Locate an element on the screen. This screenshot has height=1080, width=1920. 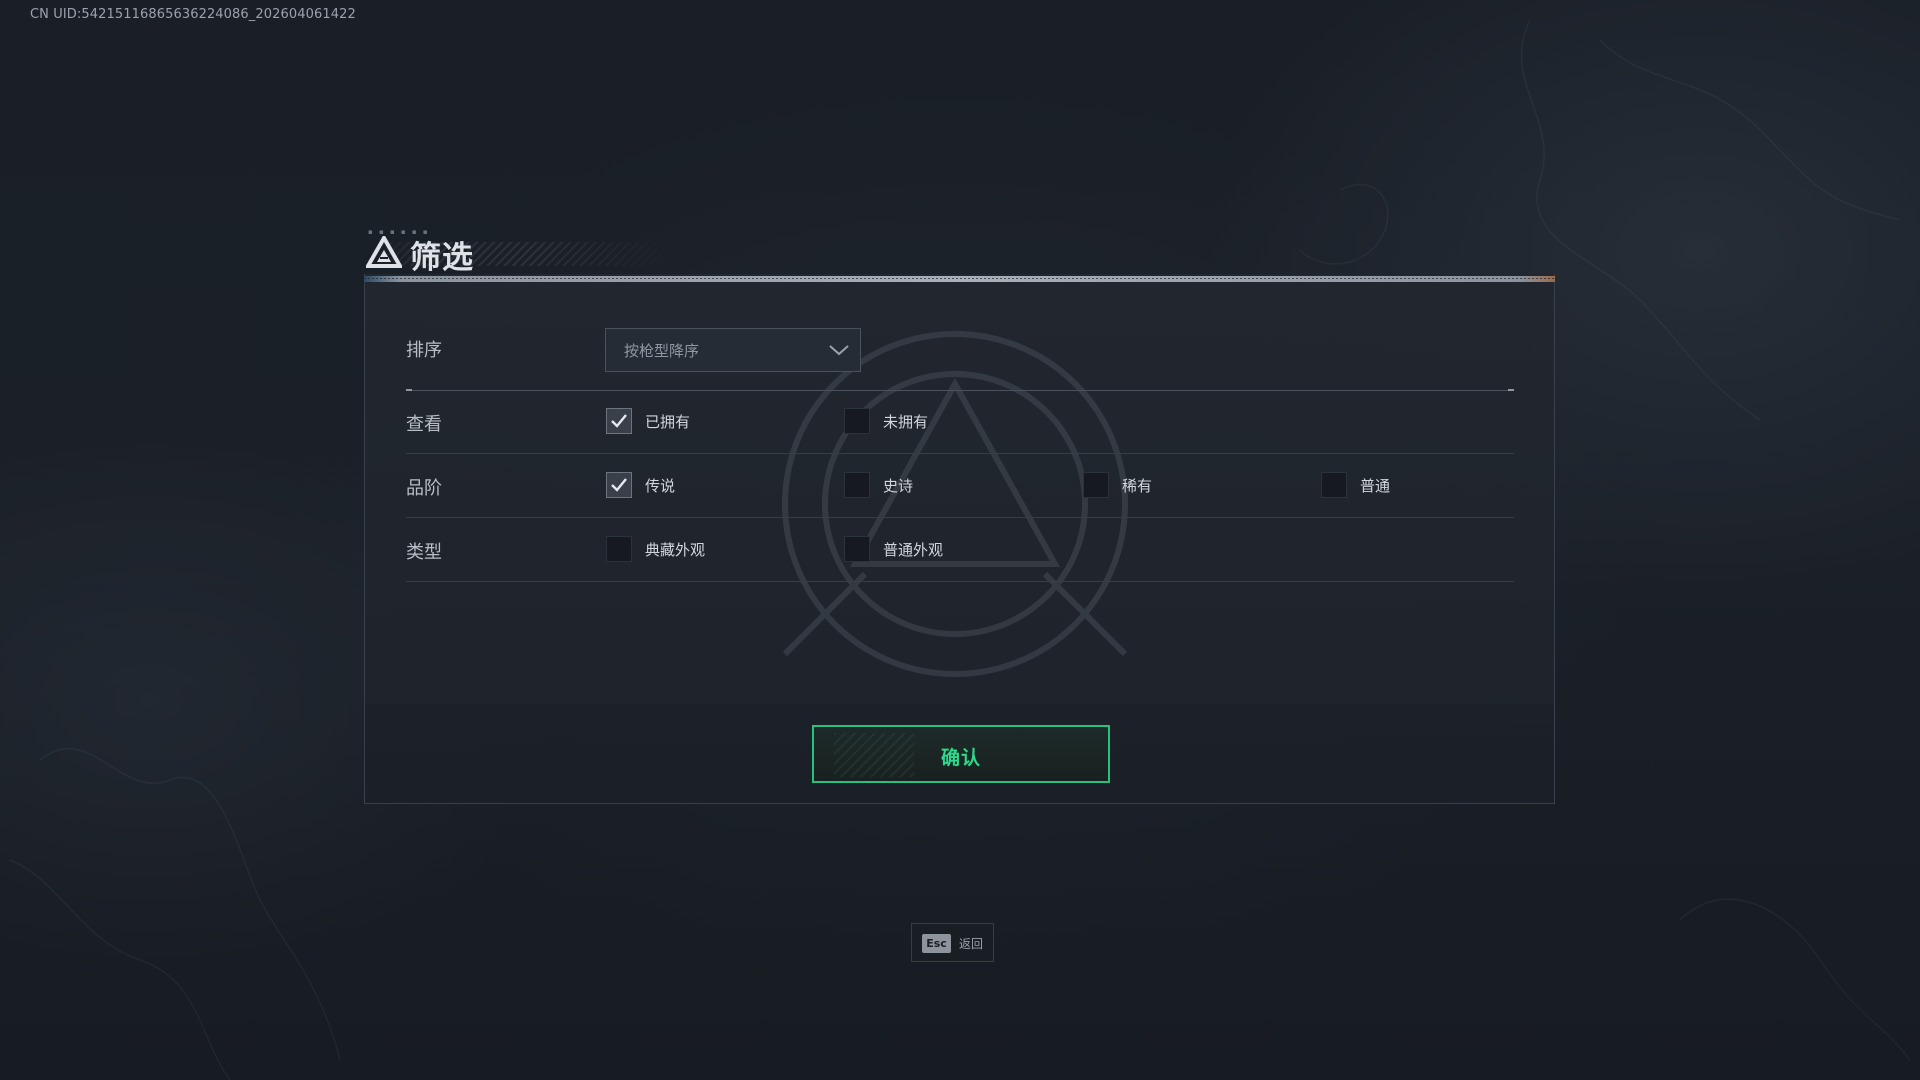
checkbox-label: 普通外观 is located at coordinates (913, 550).